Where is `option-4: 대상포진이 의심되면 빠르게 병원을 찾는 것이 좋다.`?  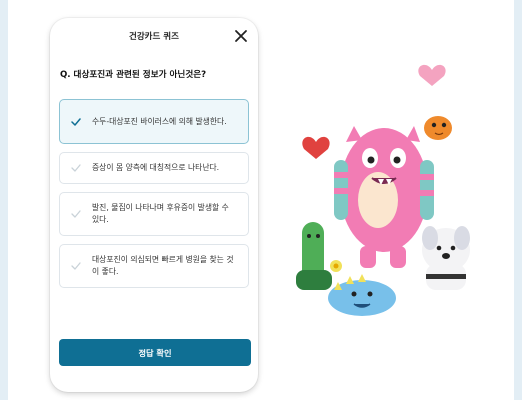 option-4: 대상포진이 의심되면 빠르게 병원을 찾는 것이 좋다. is located at coordinates (154, 266).